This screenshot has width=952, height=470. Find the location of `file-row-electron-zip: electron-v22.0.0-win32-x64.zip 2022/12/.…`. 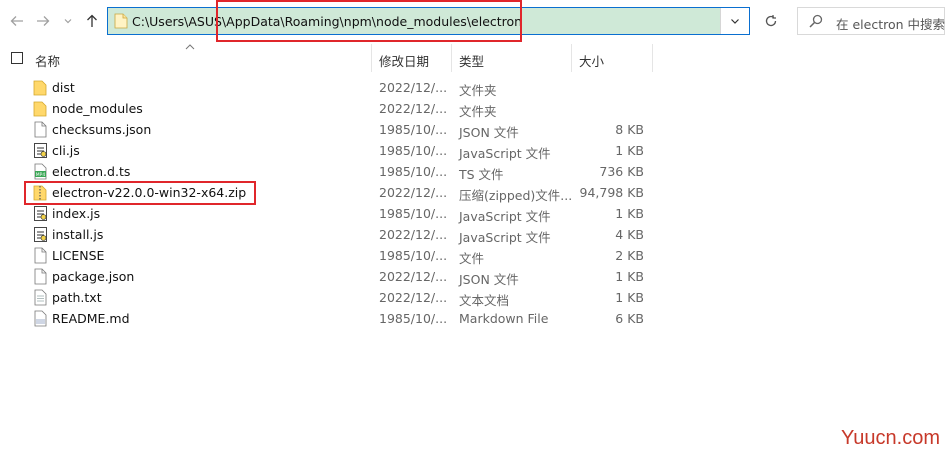

file-row-electron-zip: electron-v22.0.0-win32-x64.zip 2022/12/.… is located at coordinates (330, 192).